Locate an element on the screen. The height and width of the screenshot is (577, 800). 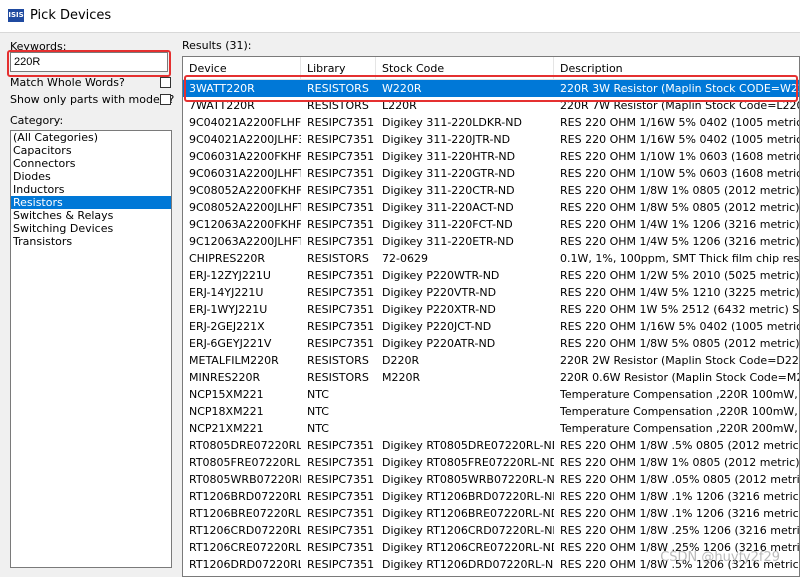
category-item: Switches & Relays is located at coordinates (91, 215).